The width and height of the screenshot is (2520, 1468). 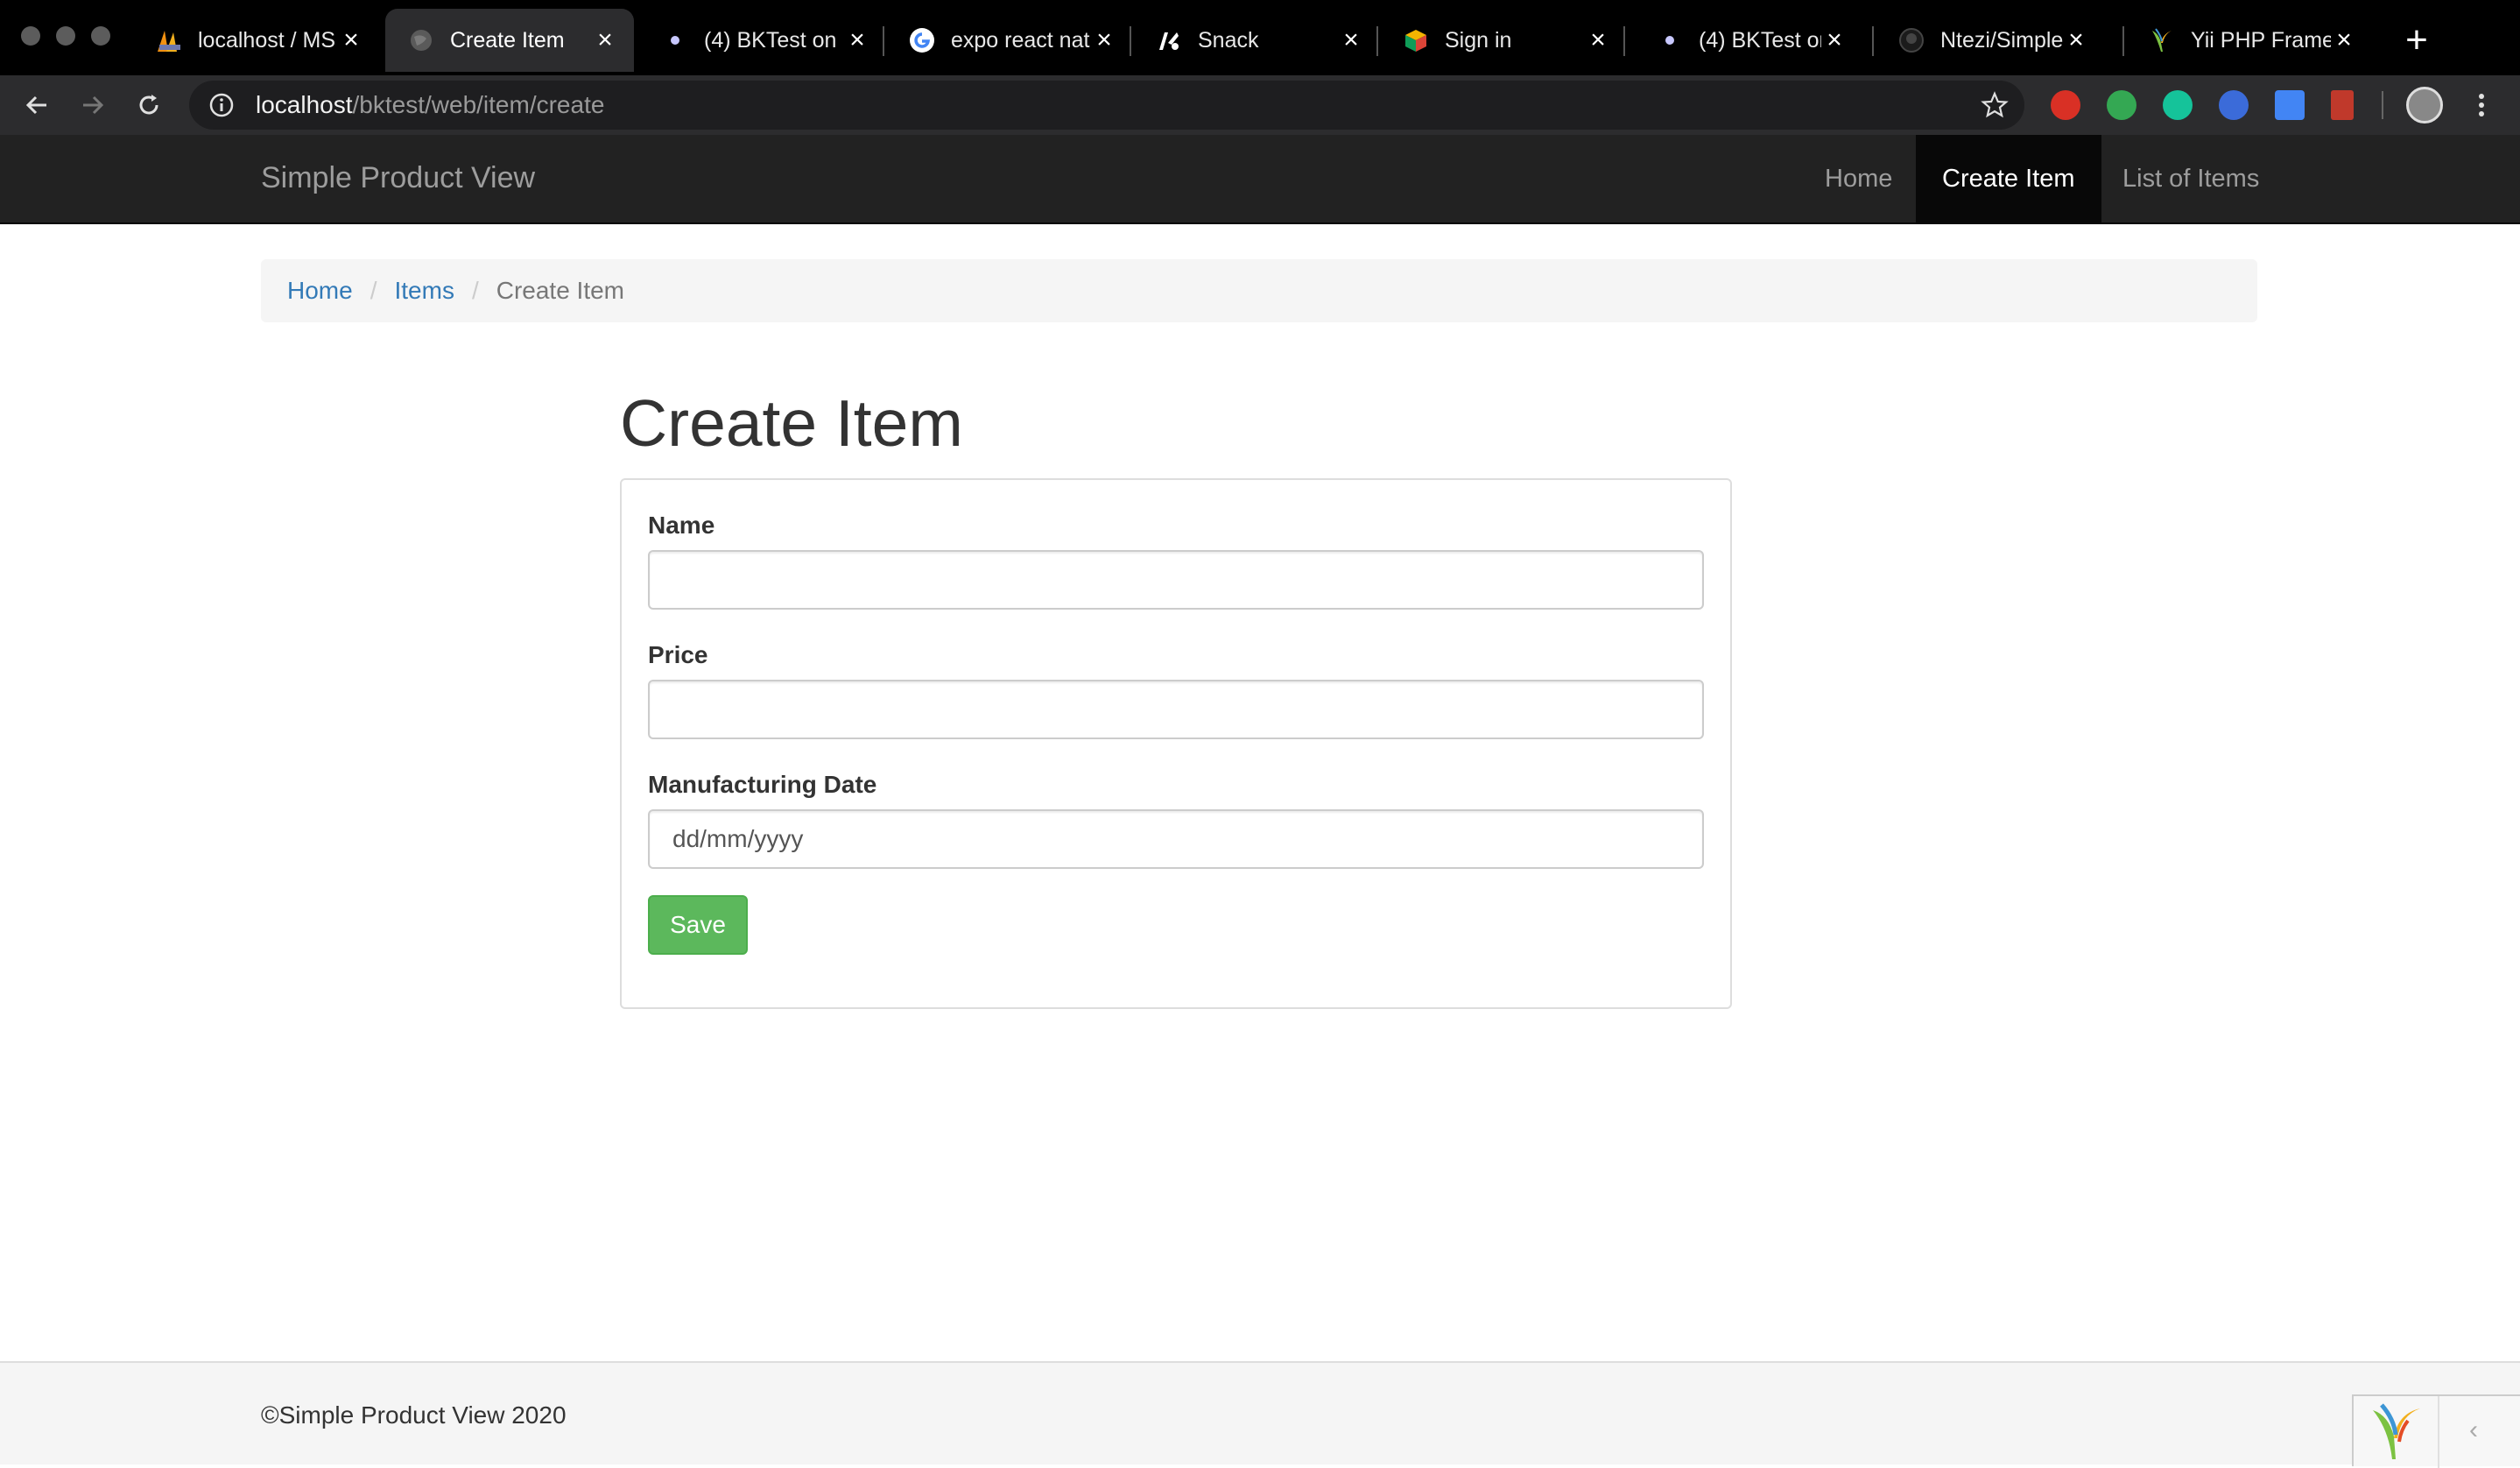 What do you see at coordinates (1259, 291) in the screenshot?
I see `breadcrumb: Home / Items / Create Item` at bounding box center [1259, 291].